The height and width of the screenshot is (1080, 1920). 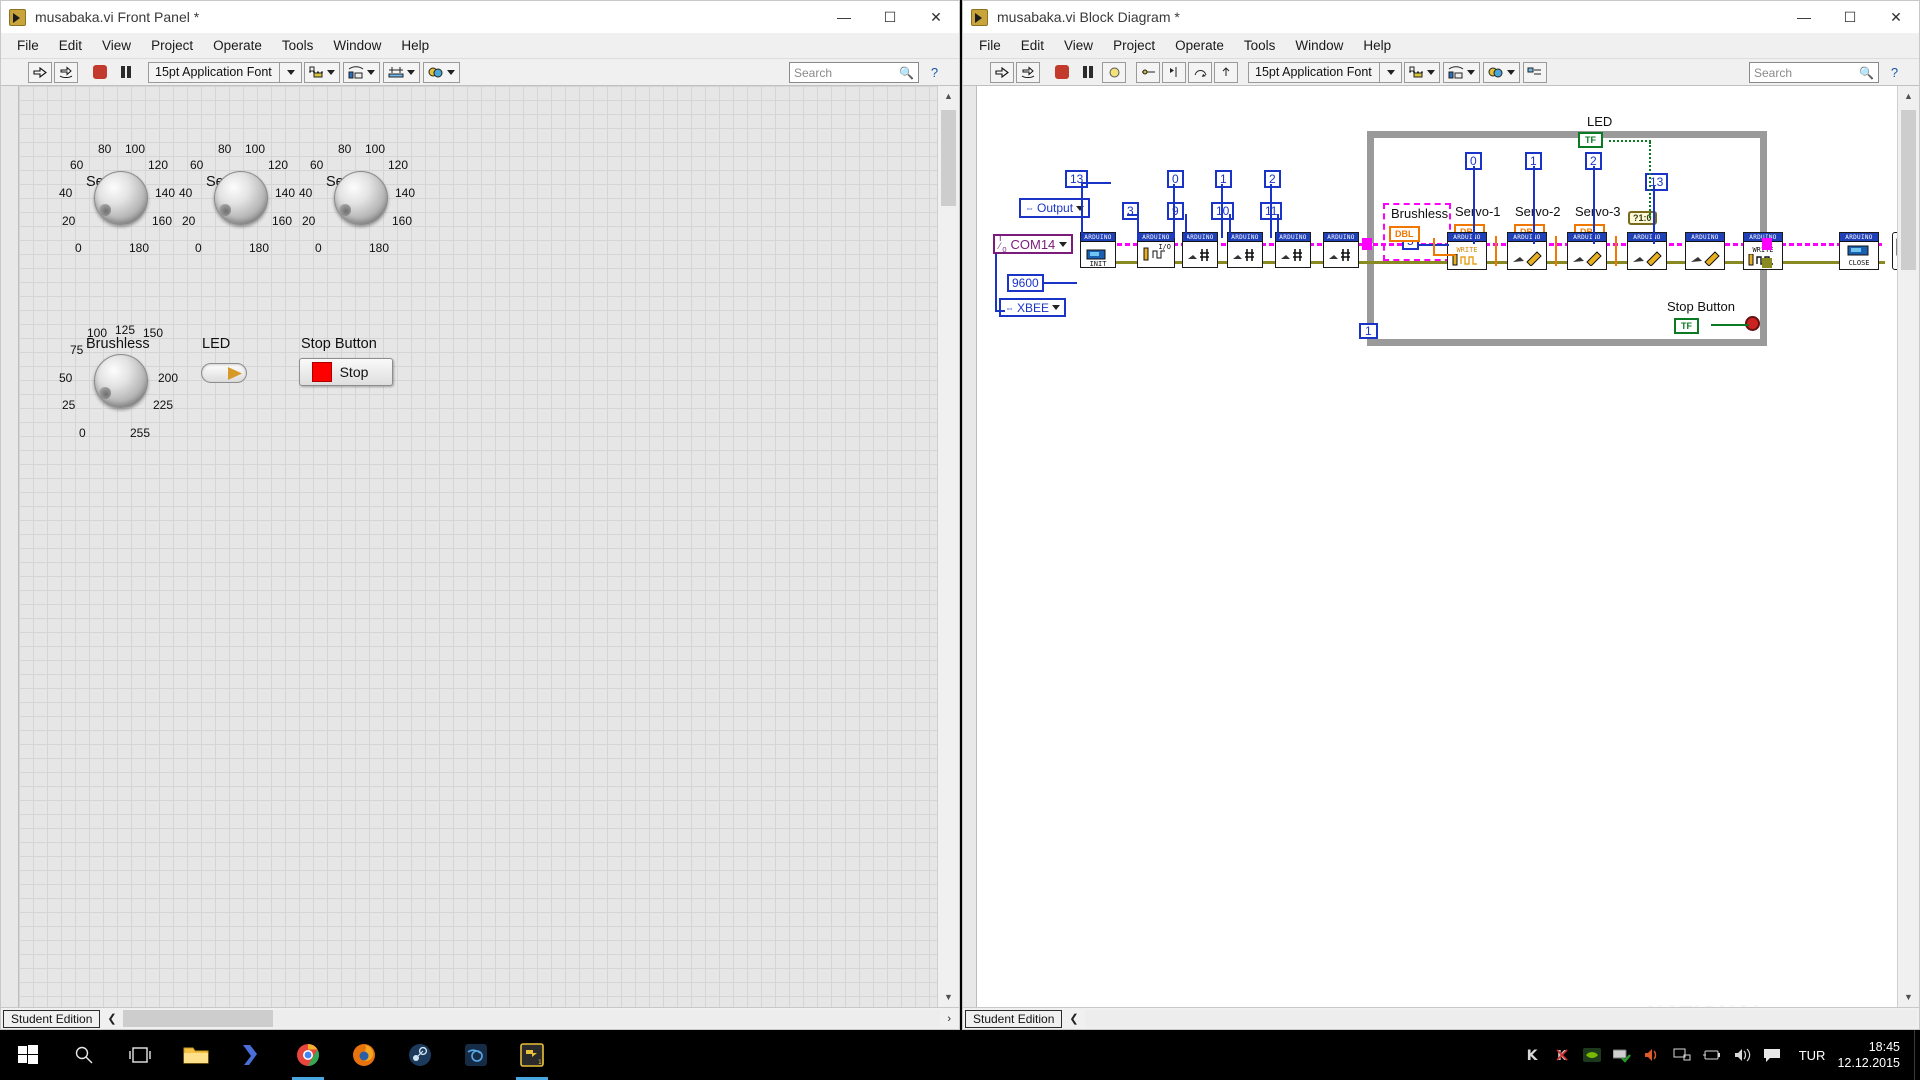 What do you see at coordinates (1033, 307) in the screenshot?
I see `board-type-enum: ⇔ XBEE` at bounding box center [1033, 307].